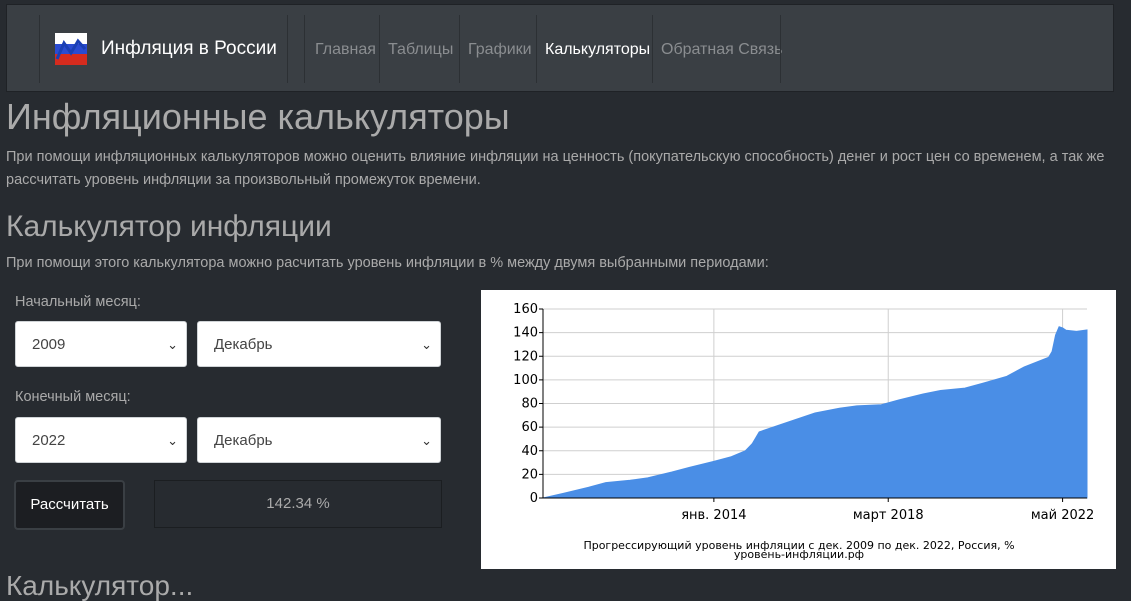 The image size is (1131, 601). I want to click on brand-link: Инфляция в России, so click(166, 49).